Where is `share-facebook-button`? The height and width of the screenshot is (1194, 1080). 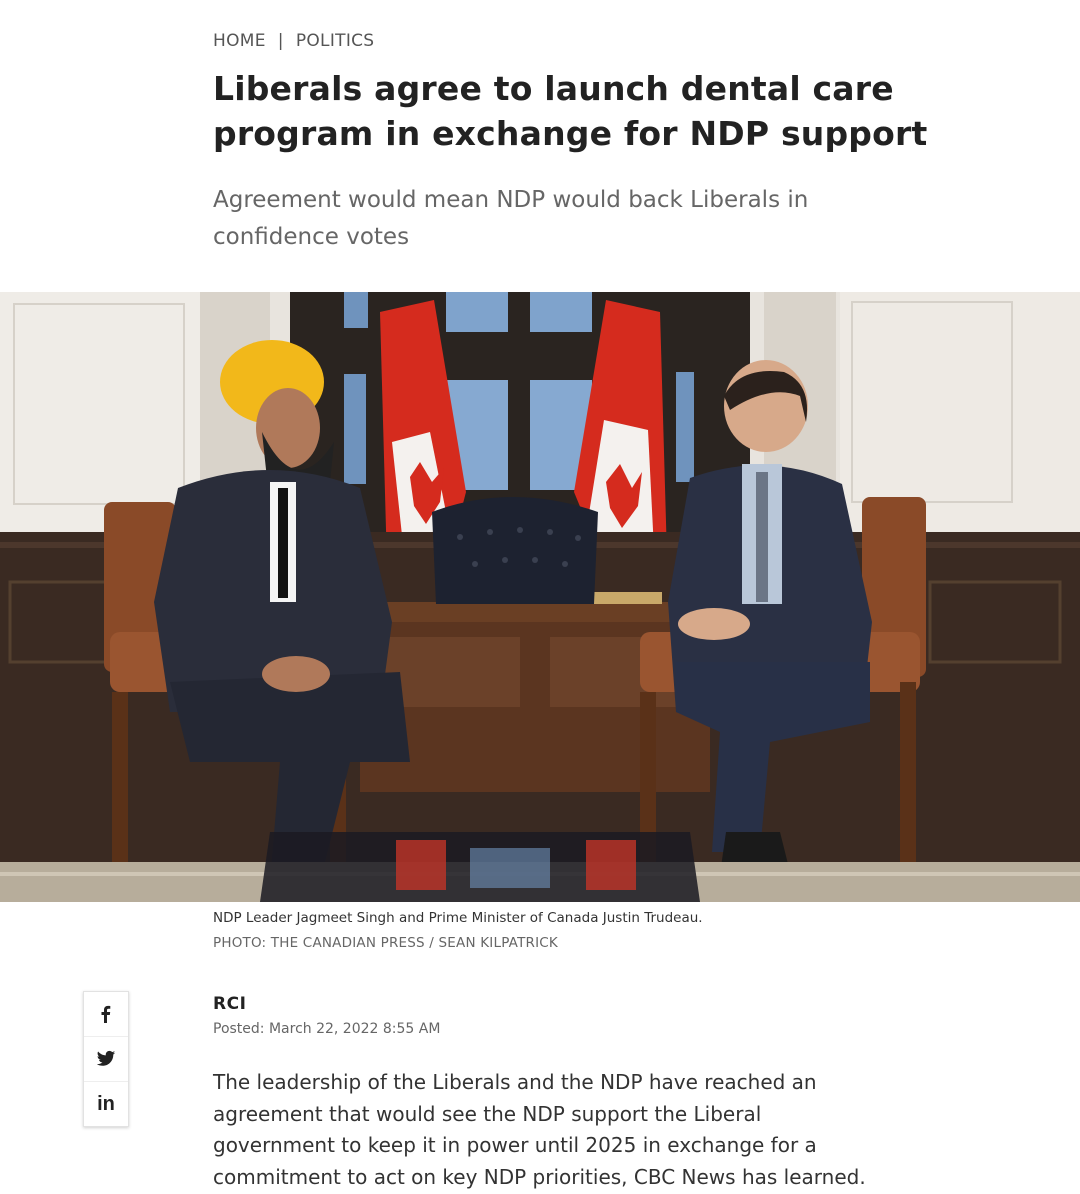
share-facebook-button is located at coordinates (106, 1014).